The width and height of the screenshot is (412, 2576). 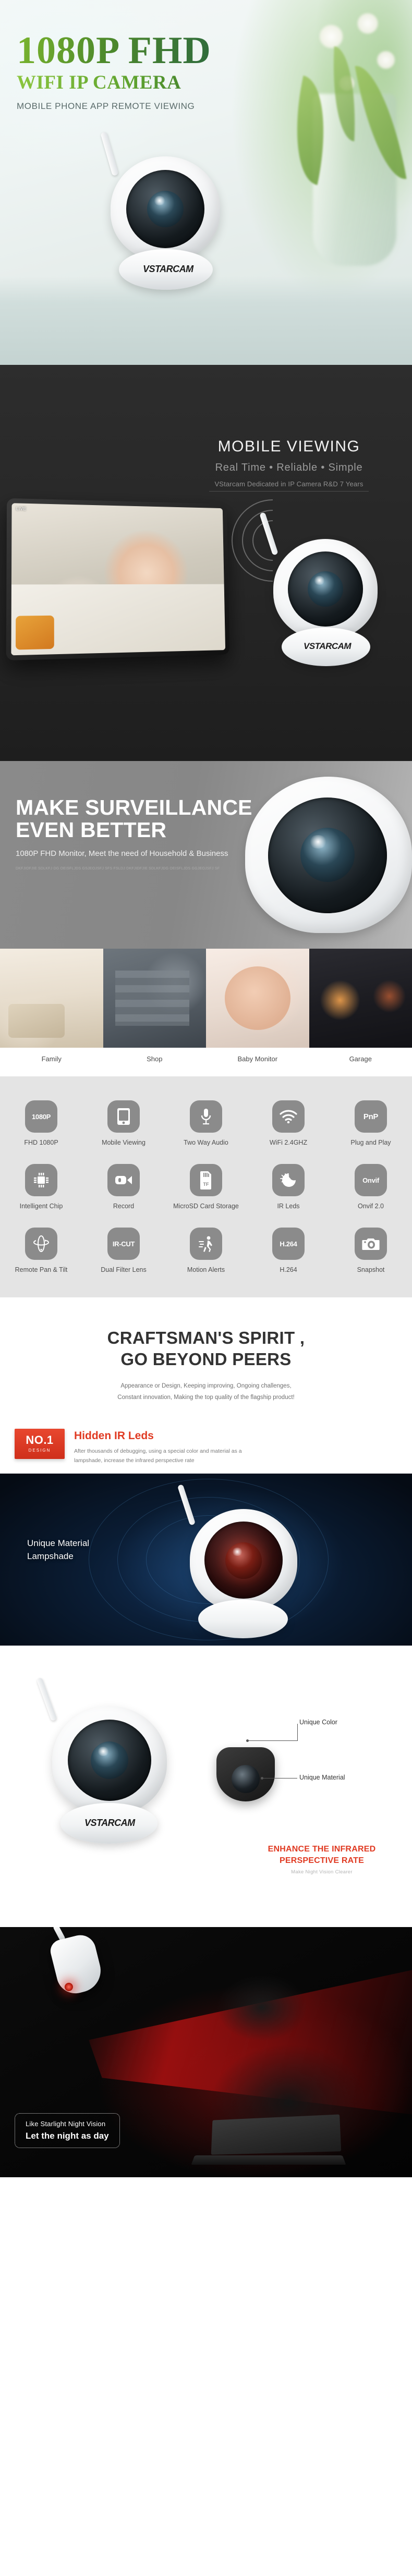 What do you see at coordinates (21, 509) in the screenshot?
I see `osd-overlay-text: LIVE` at bounding box center [21, 509].